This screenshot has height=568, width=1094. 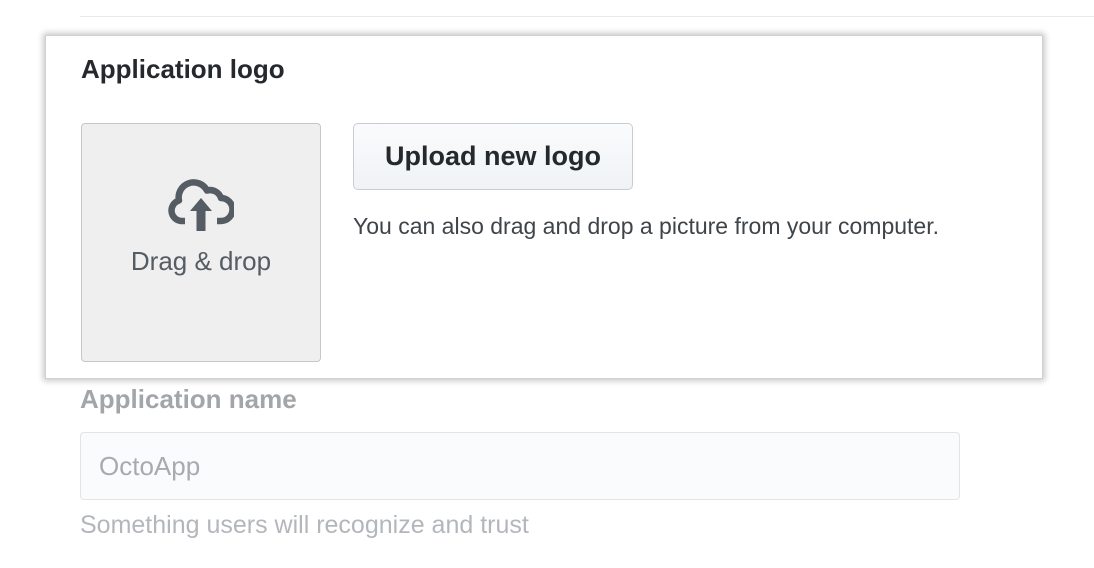 I want to click on application-logo-heading: Application logo, so click(x=183, y=69).